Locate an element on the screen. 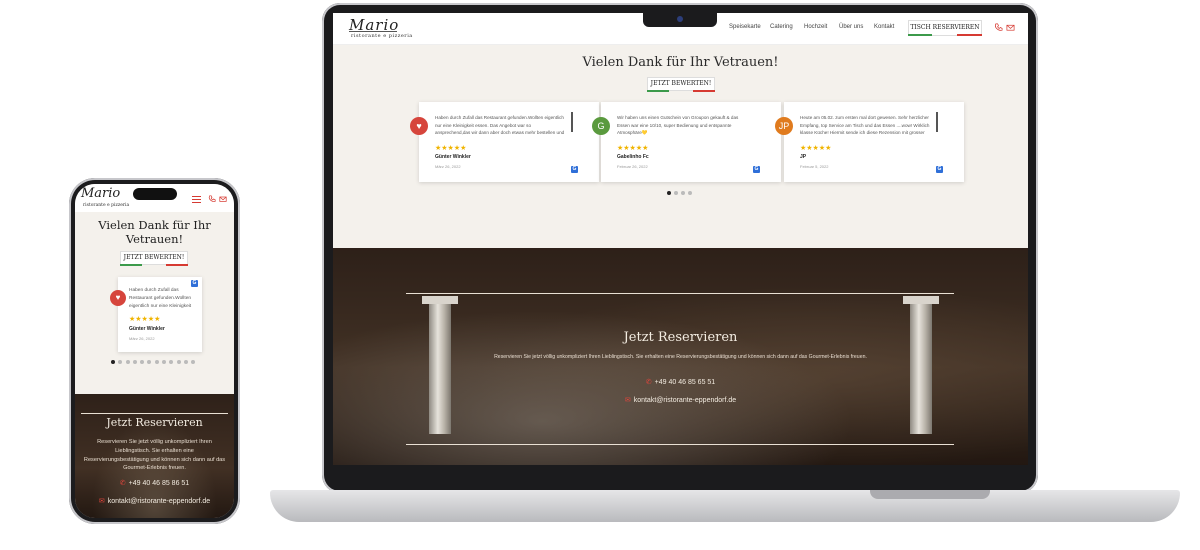 The image size is (1200, 550). divider-bottom is located at coordinates (680, 444).